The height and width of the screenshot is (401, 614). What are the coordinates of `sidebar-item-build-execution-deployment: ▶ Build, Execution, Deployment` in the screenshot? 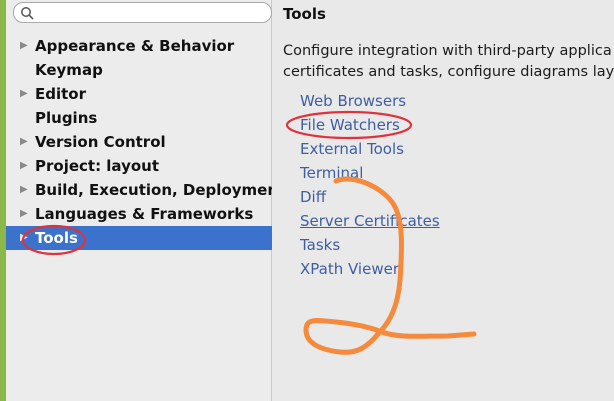 It's located at (145, 190).